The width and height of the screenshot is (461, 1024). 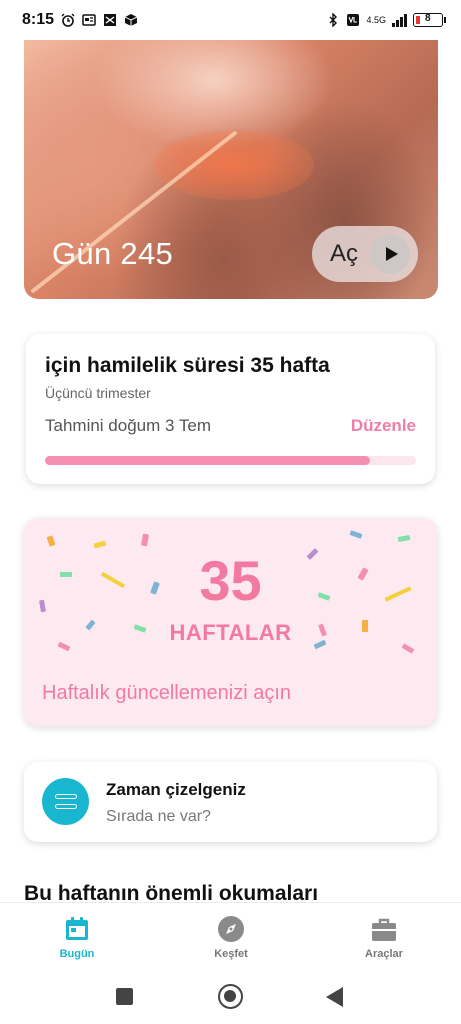 I want to click on calendar-icon, so click(x=77, y=928).